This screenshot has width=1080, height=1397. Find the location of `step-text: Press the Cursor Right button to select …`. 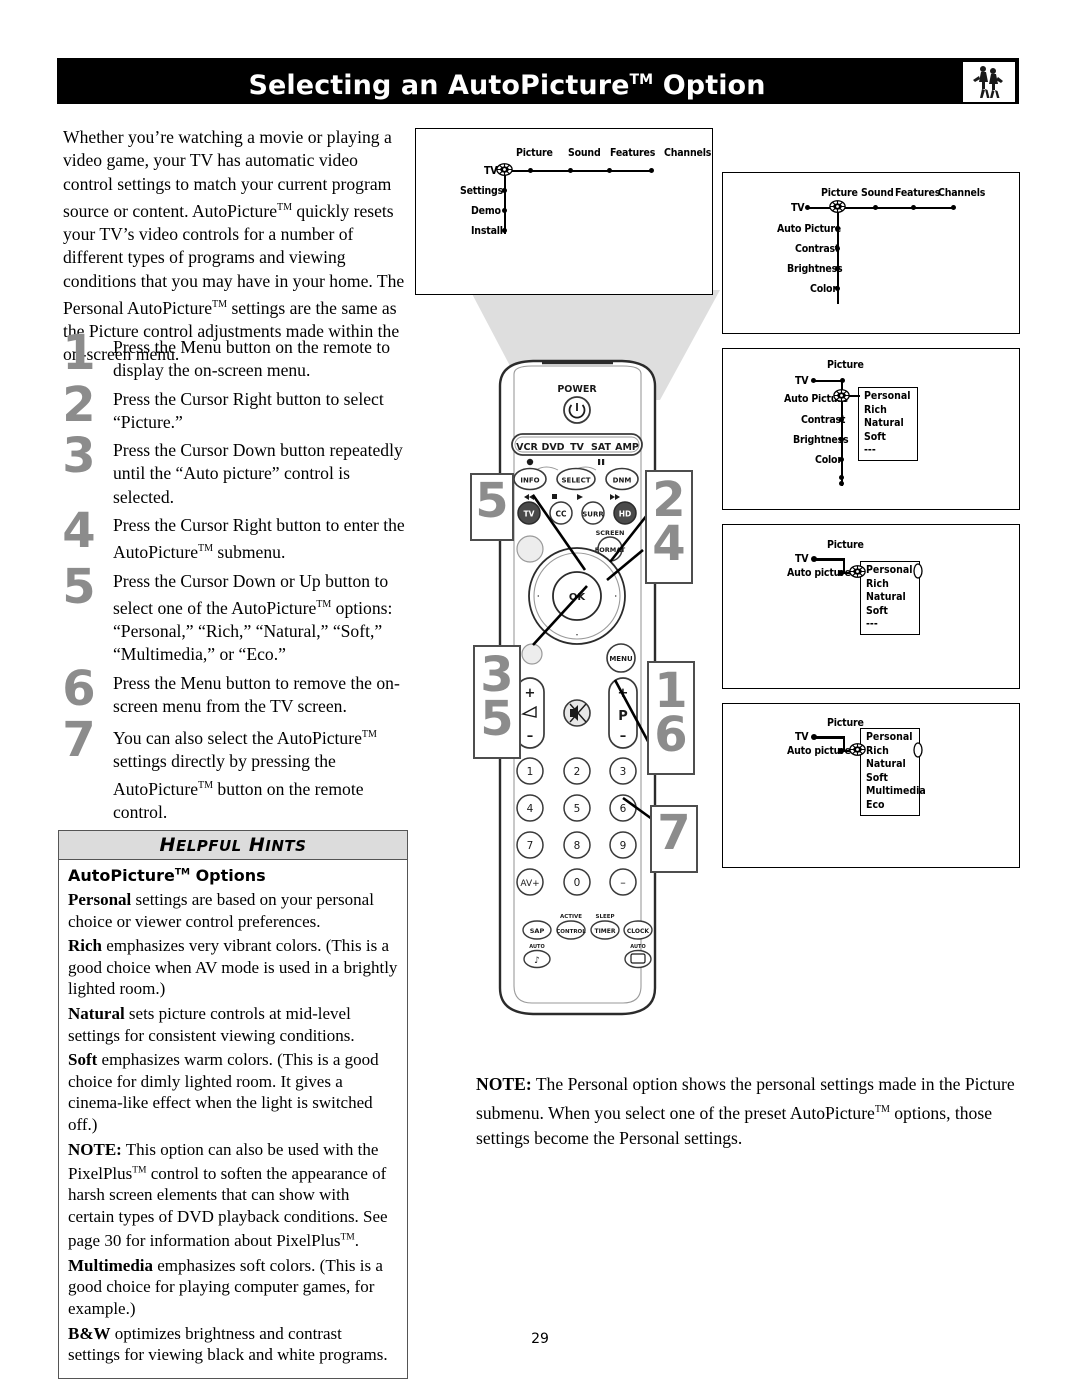

step-text: Press the Cursor Right button to select … is located at coordinates (248, 410).